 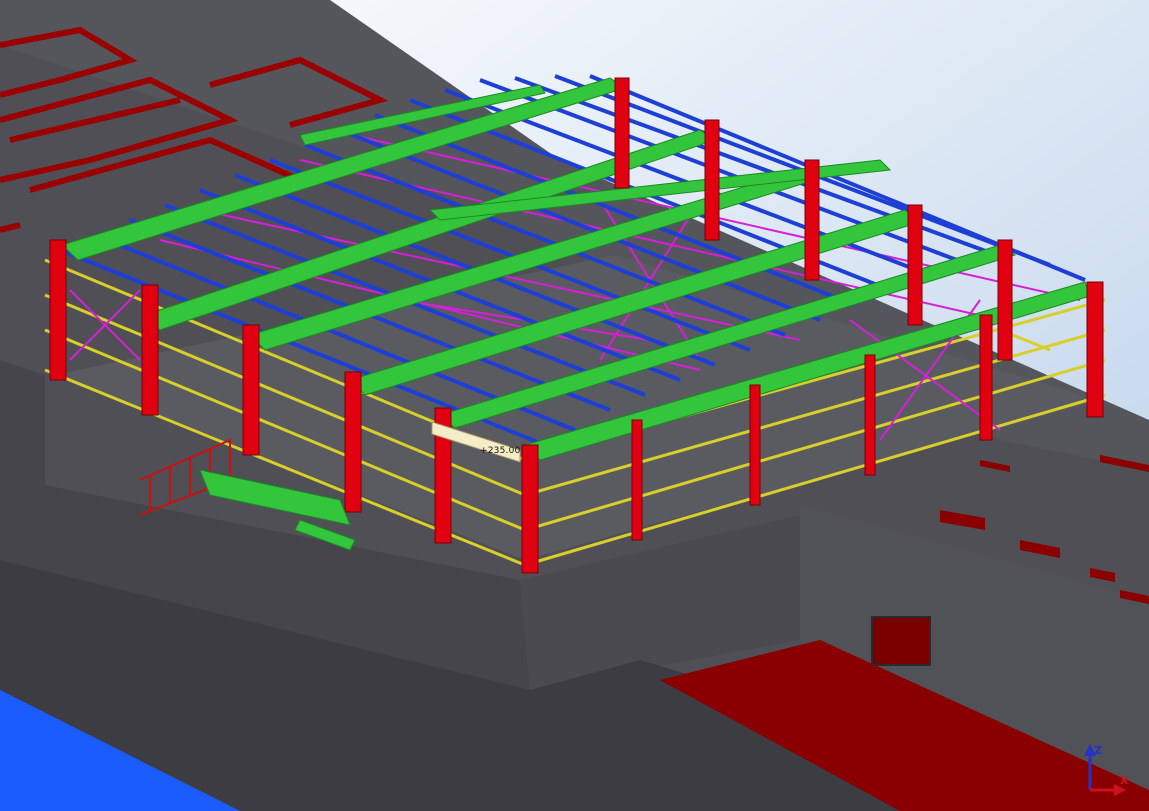 I want to click on axis-z-label: Z, so click(x=1098, y=750).